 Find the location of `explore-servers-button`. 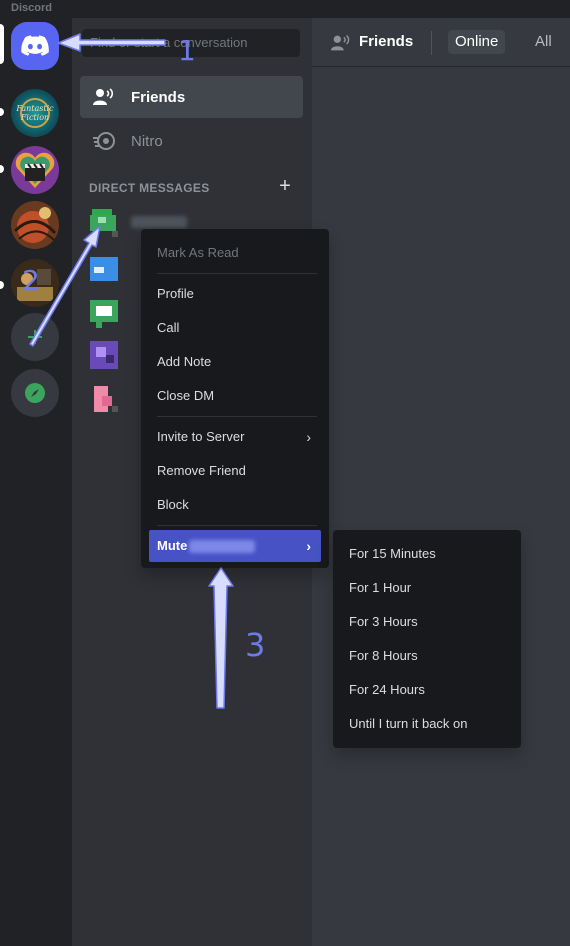

explore-servers-button is located at coordinates (35, 393).